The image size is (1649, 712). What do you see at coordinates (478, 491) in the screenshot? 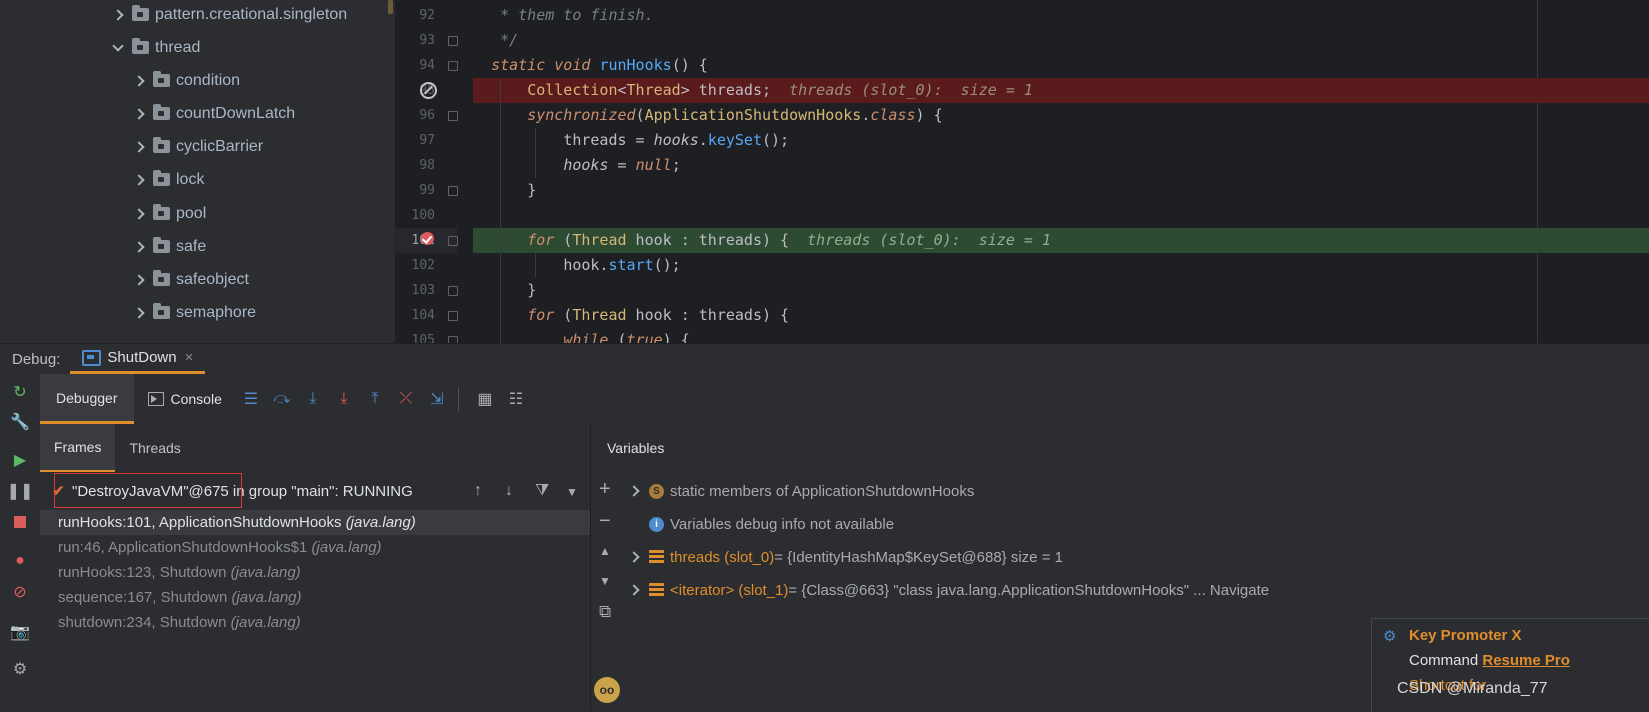
I see `arrow-up-icon: ↑` at bounding box center [478, 491].